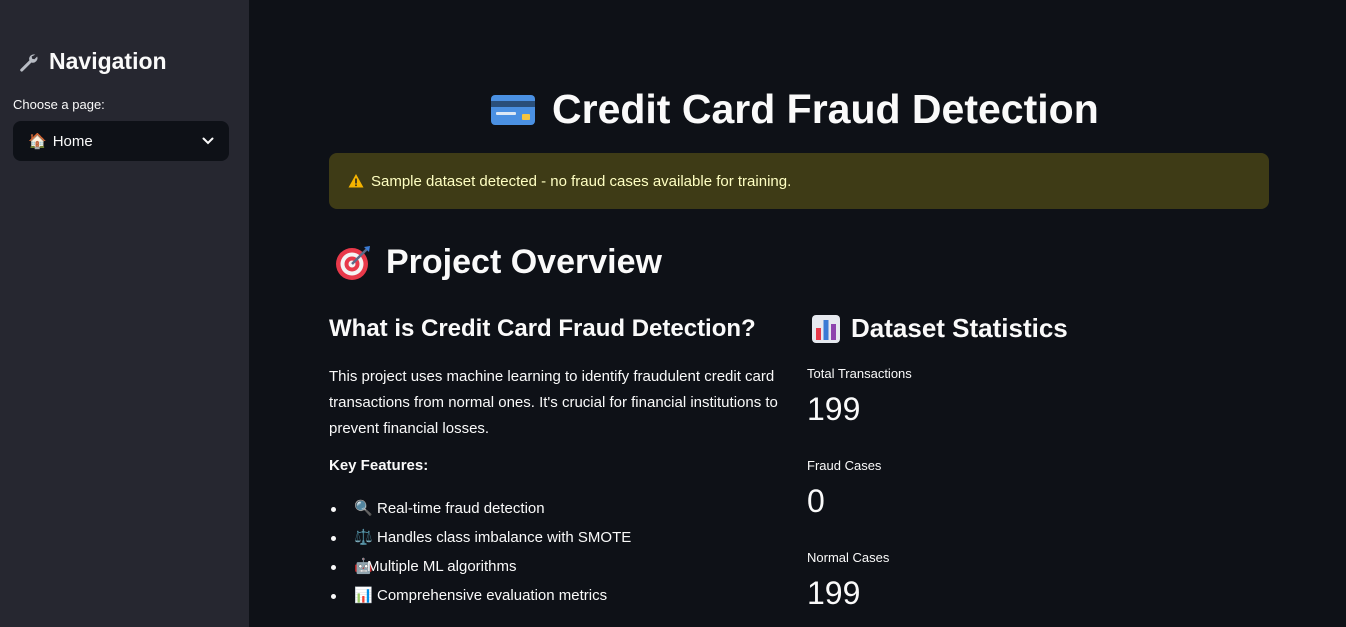 This screenshot has width=1346, height=627. Describe the element at coordinates (959, 328) in the screenshot. I see `dataset-statistics-text: Dataset Statistics` at that location.